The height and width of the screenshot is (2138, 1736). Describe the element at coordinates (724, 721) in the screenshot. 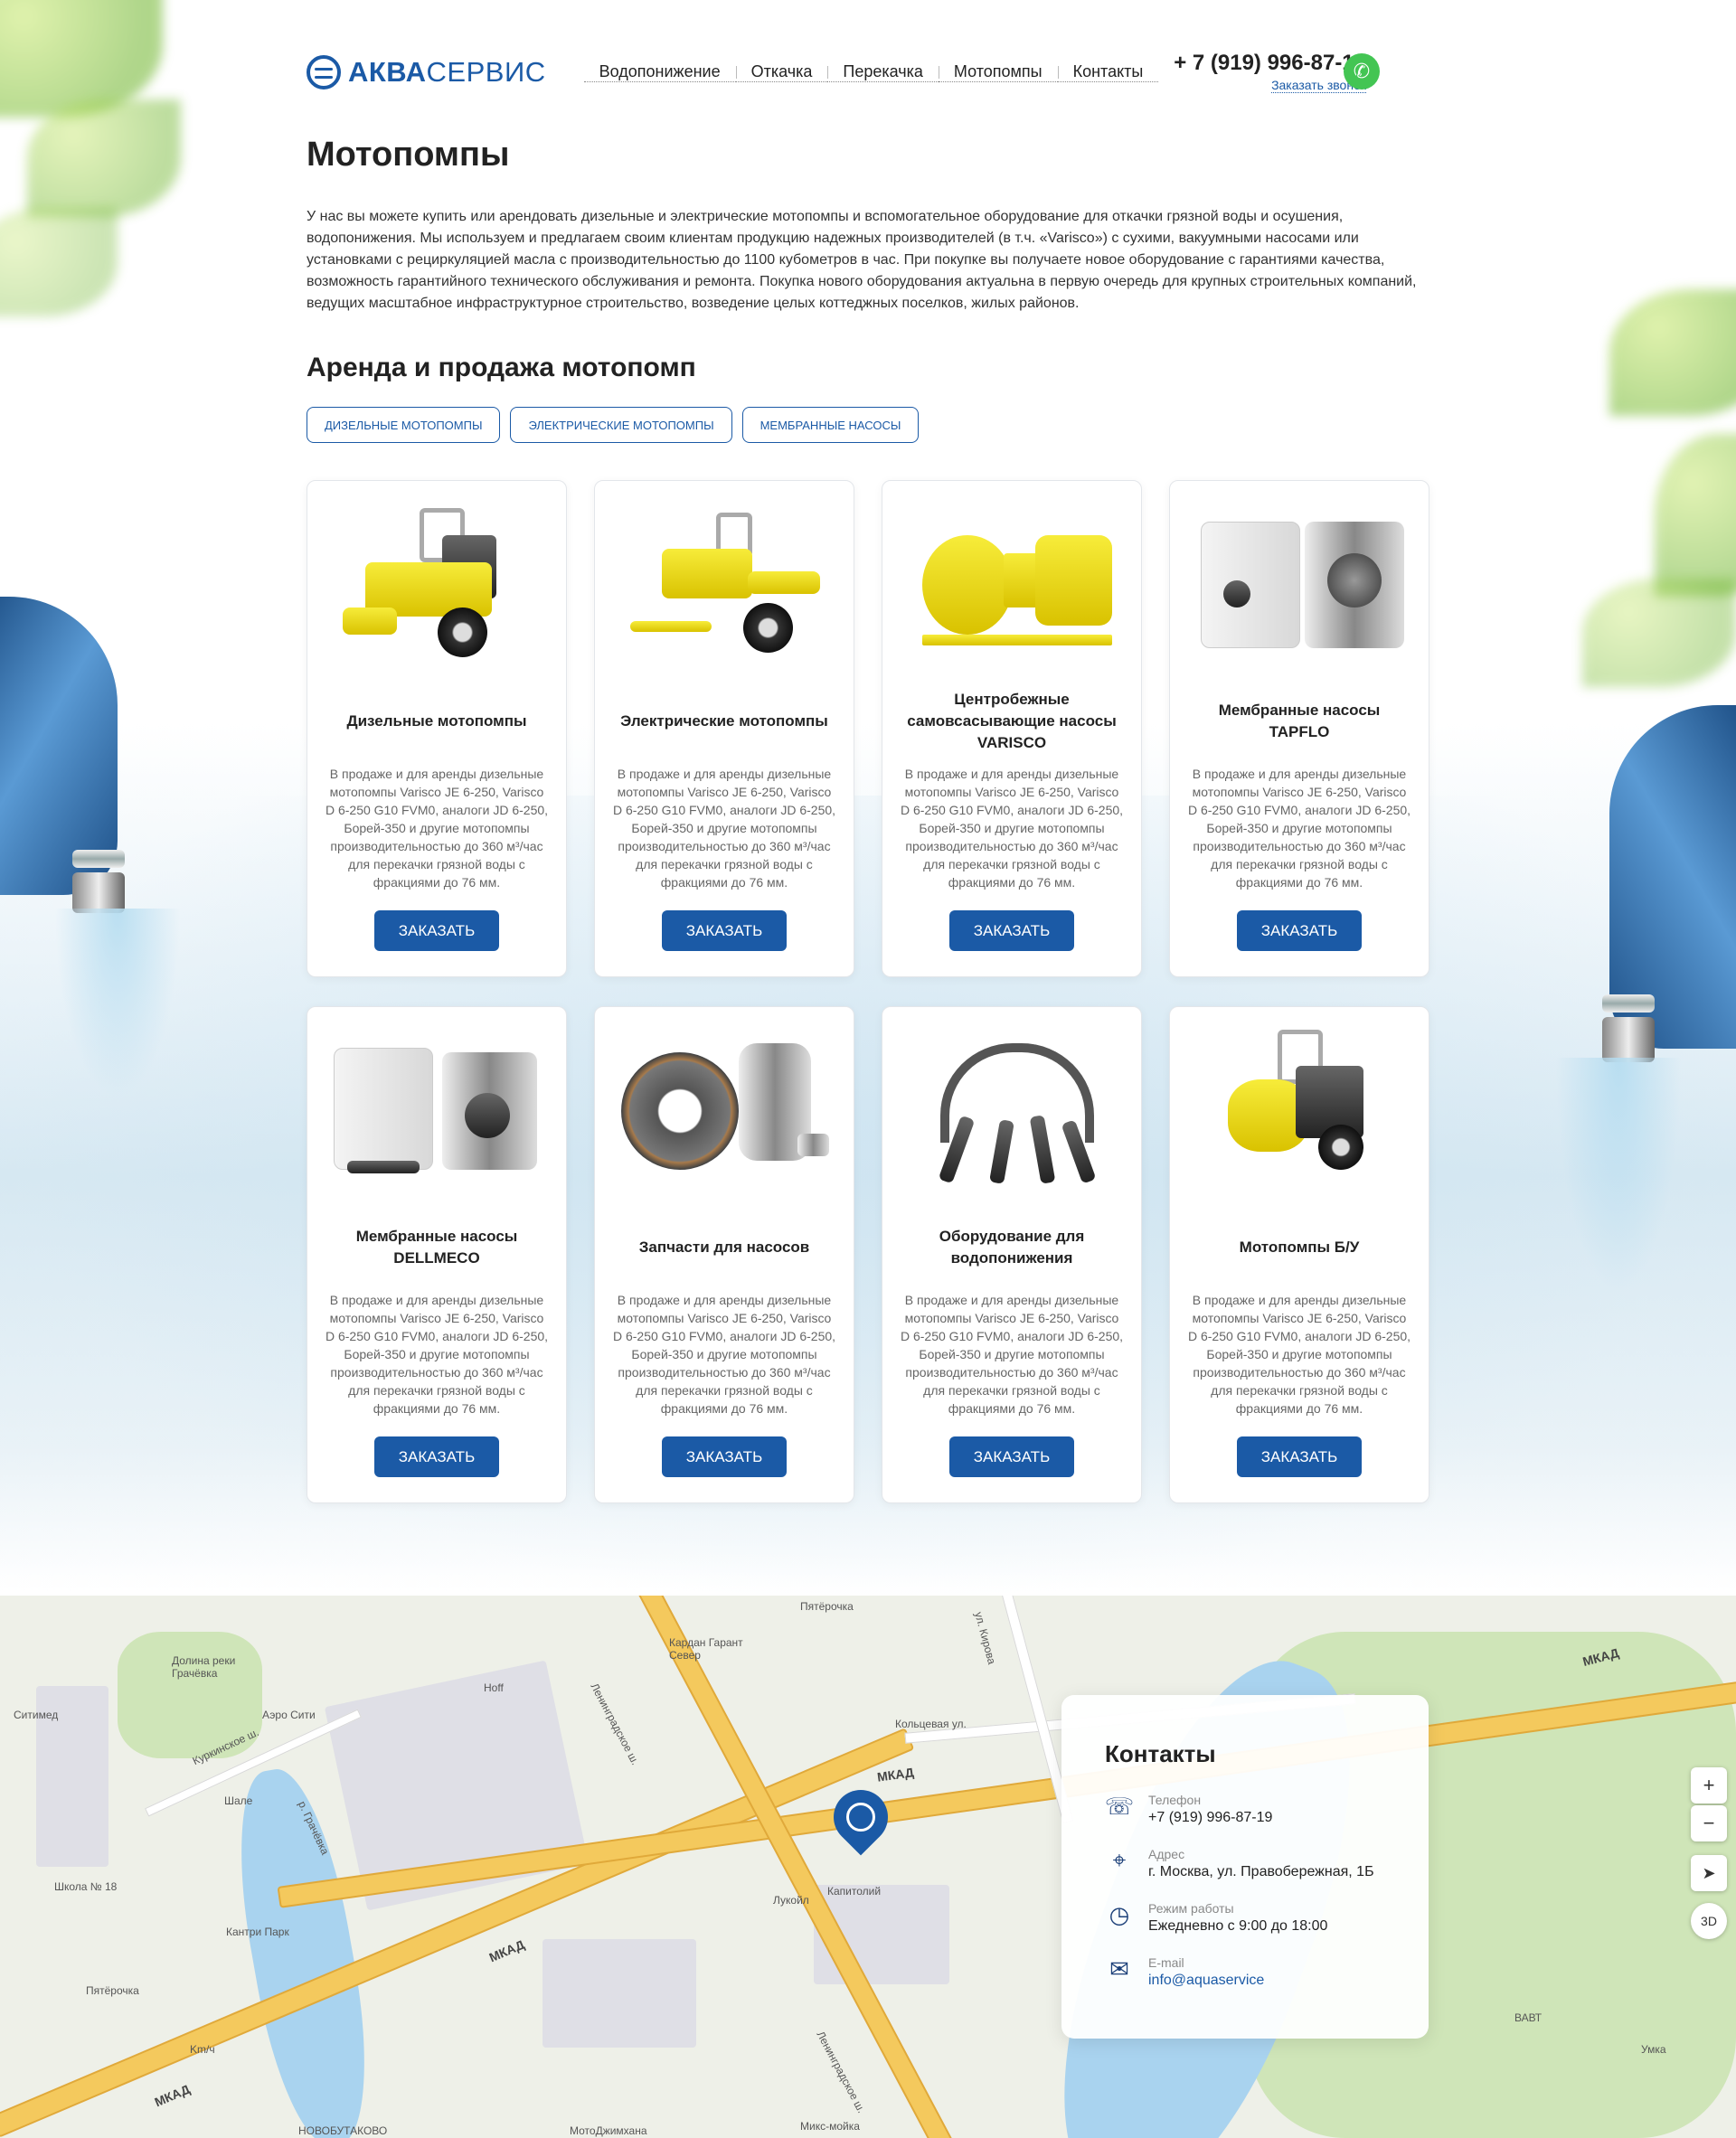

I see `product-title: Электрические мотопомпы` at that location.